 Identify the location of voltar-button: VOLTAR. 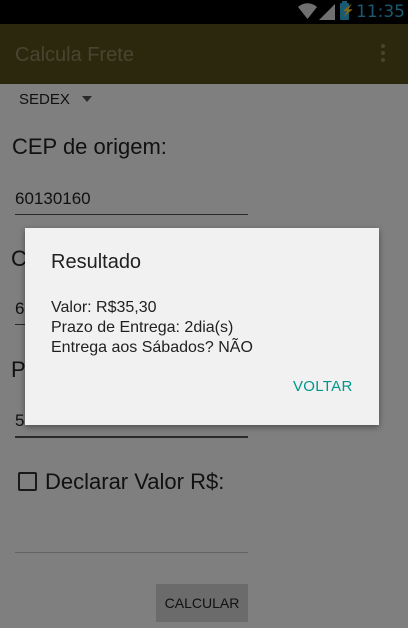
(323, 386).